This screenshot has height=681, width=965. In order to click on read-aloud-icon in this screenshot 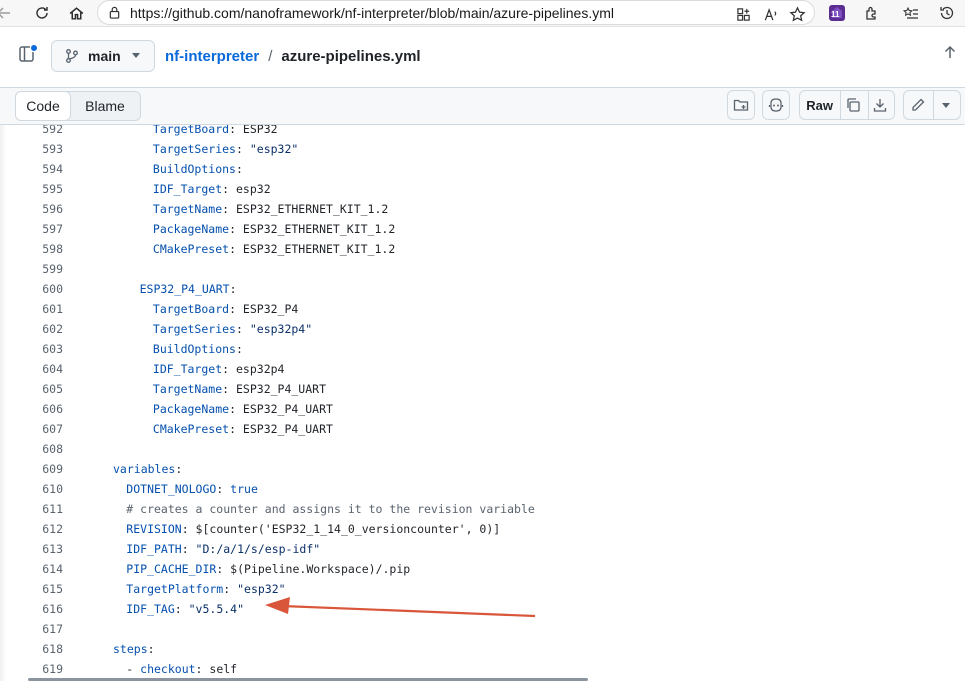, I will do `click(771, 14)`.